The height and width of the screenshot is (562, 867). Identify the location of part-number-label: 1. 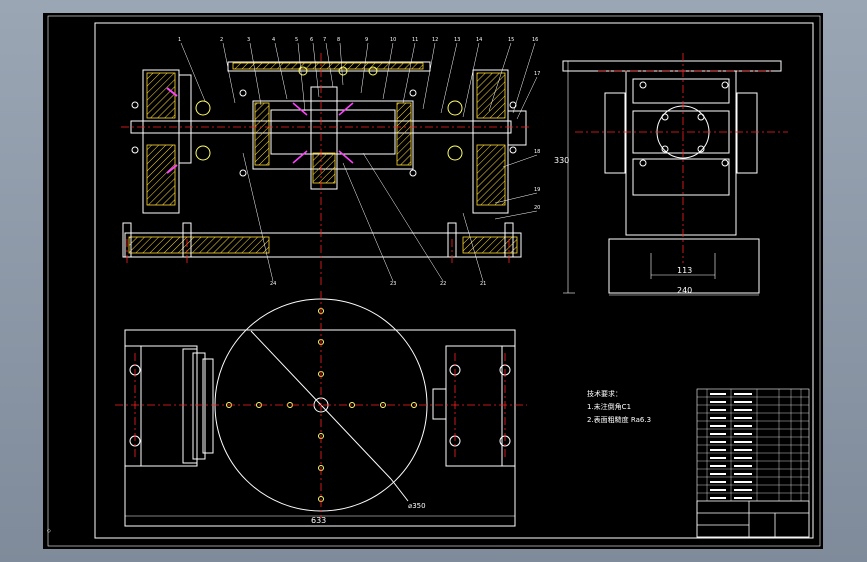
(179, 40).